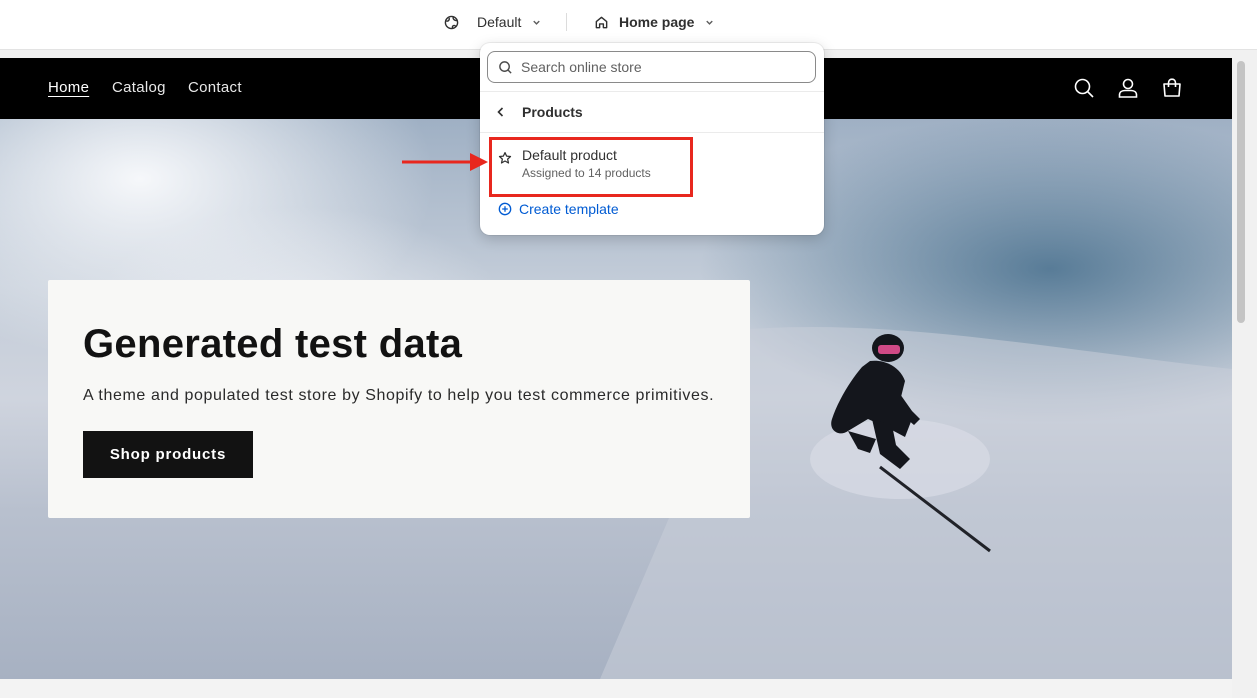  I want to click on section-title: Products, so click(552, 112).